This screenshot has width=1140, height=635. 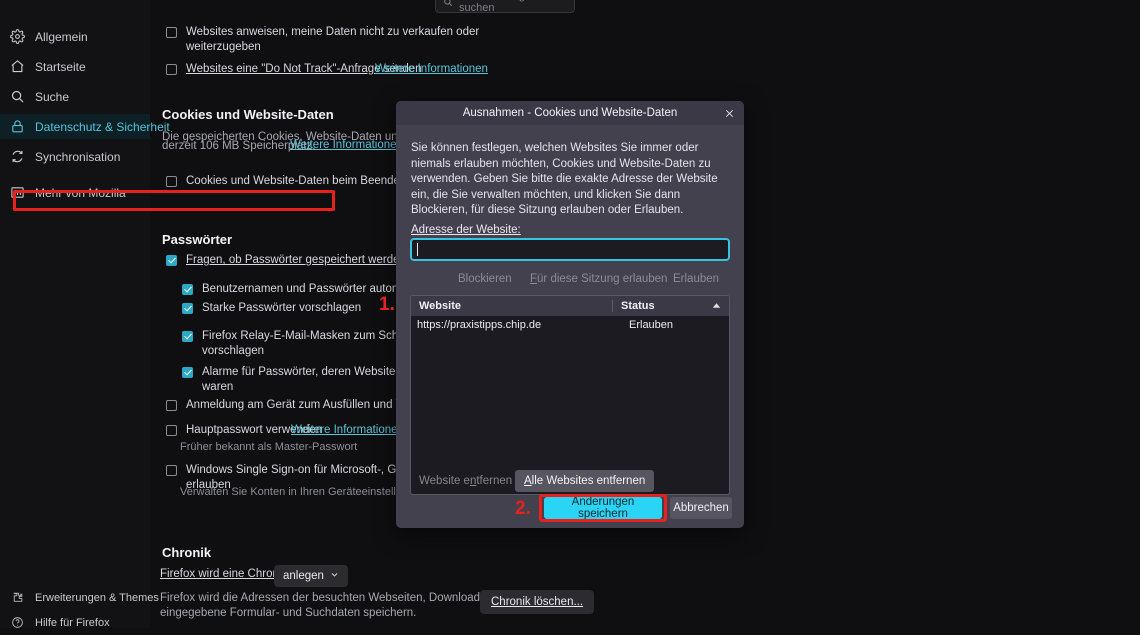 I want to click on master-password-sublabel: Früher bekannt als Master-Passwort, so click(x=269, y=447).